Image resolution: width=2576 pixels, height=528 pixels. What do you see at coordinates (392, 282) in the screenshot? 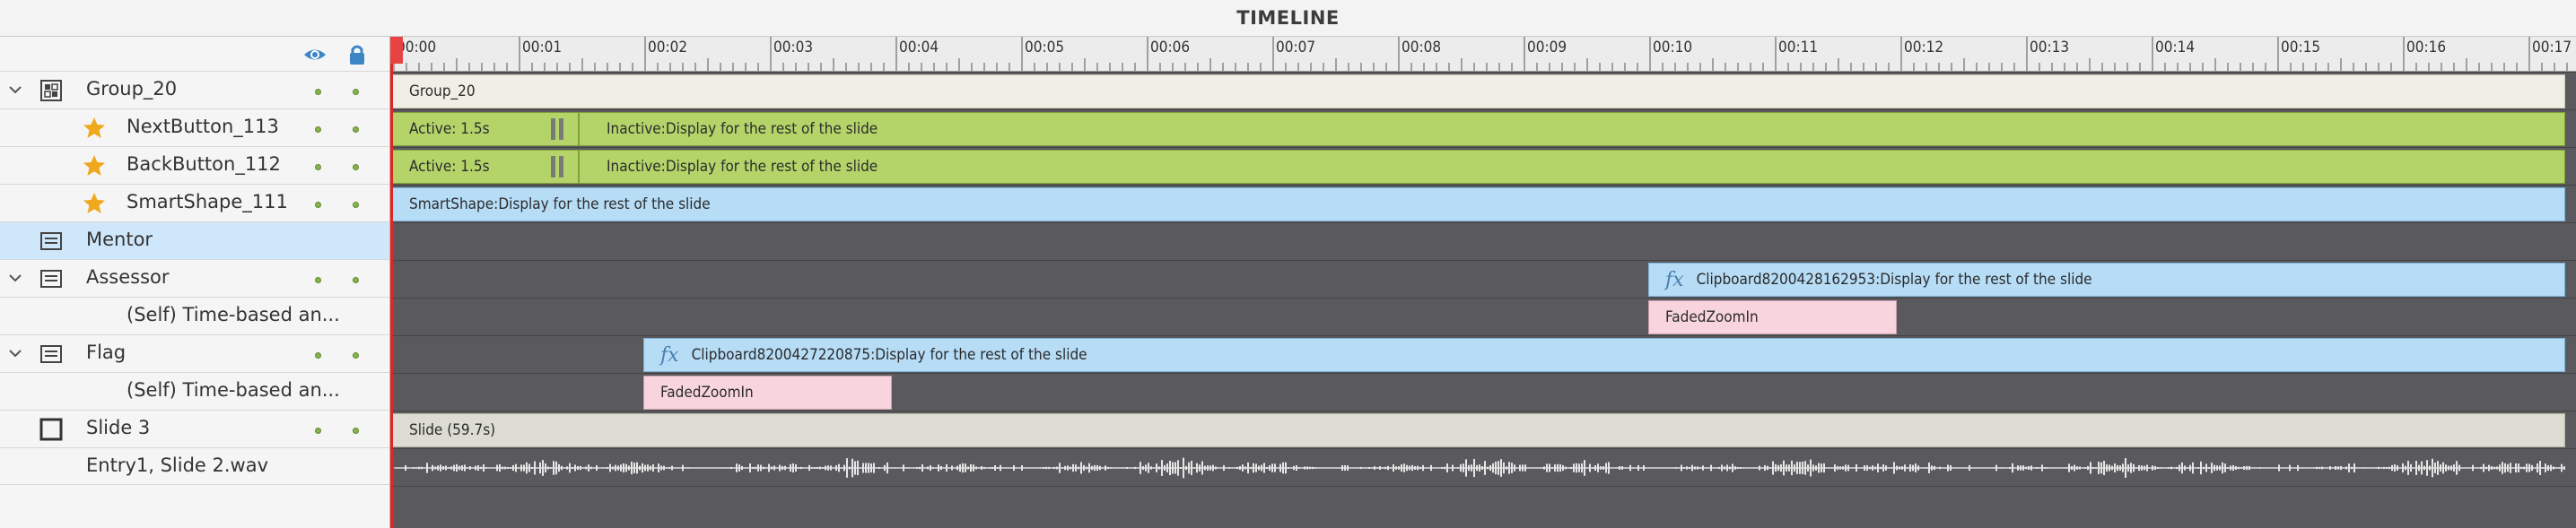
I see `playhead-line` at bounding box center [392, 282].